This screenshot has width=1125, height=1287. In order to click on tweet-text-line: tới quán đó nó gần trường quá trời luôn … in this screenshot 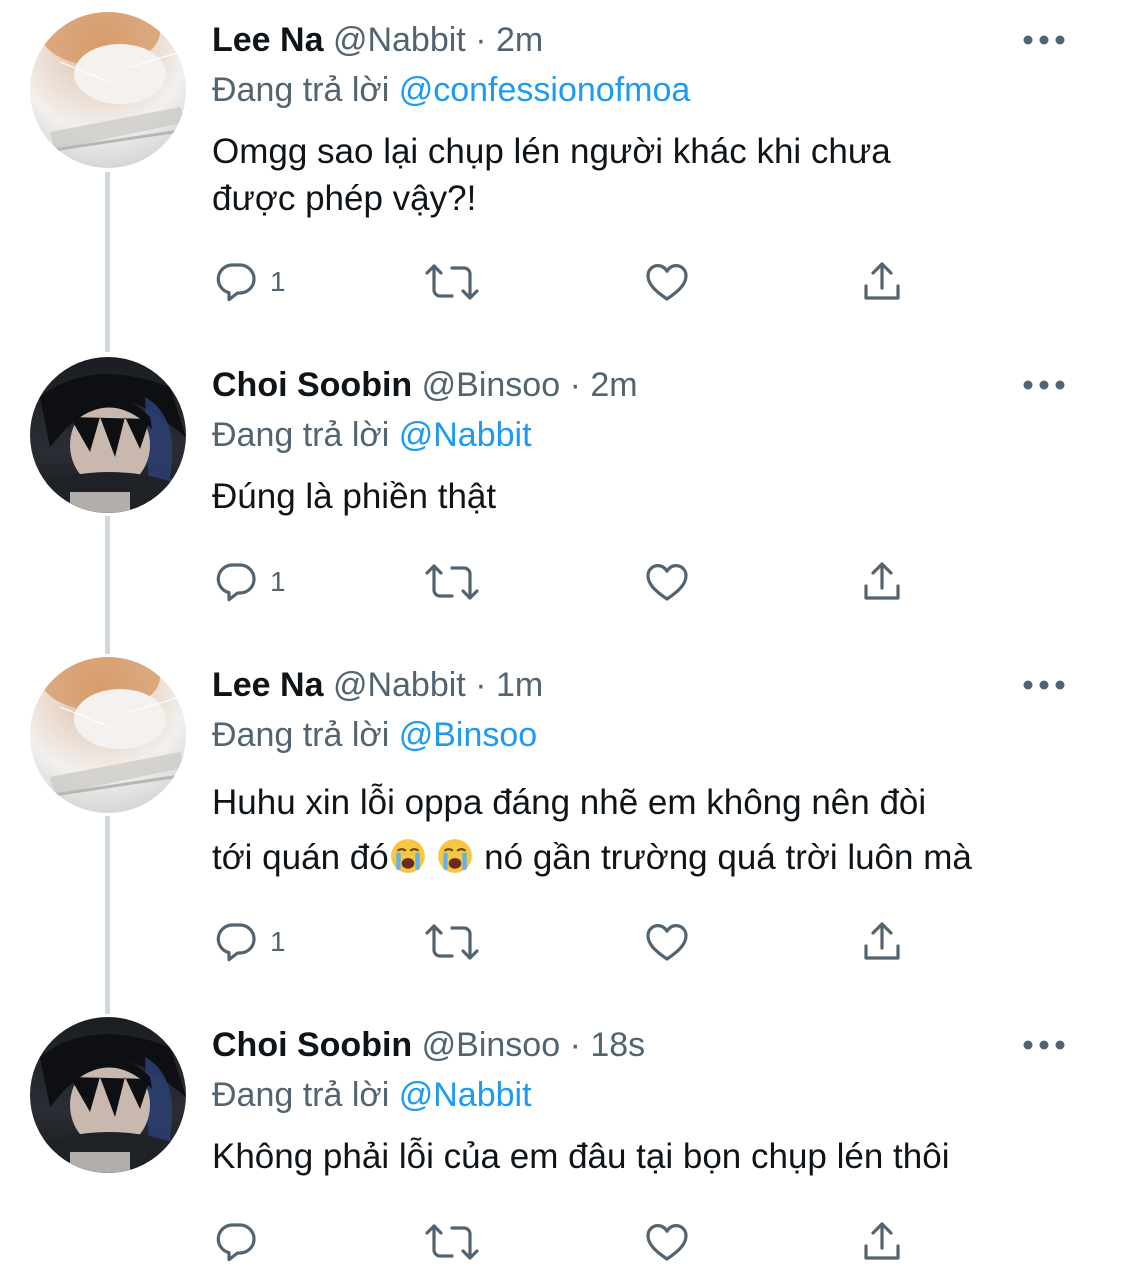, I will do `click(652, 857)`.